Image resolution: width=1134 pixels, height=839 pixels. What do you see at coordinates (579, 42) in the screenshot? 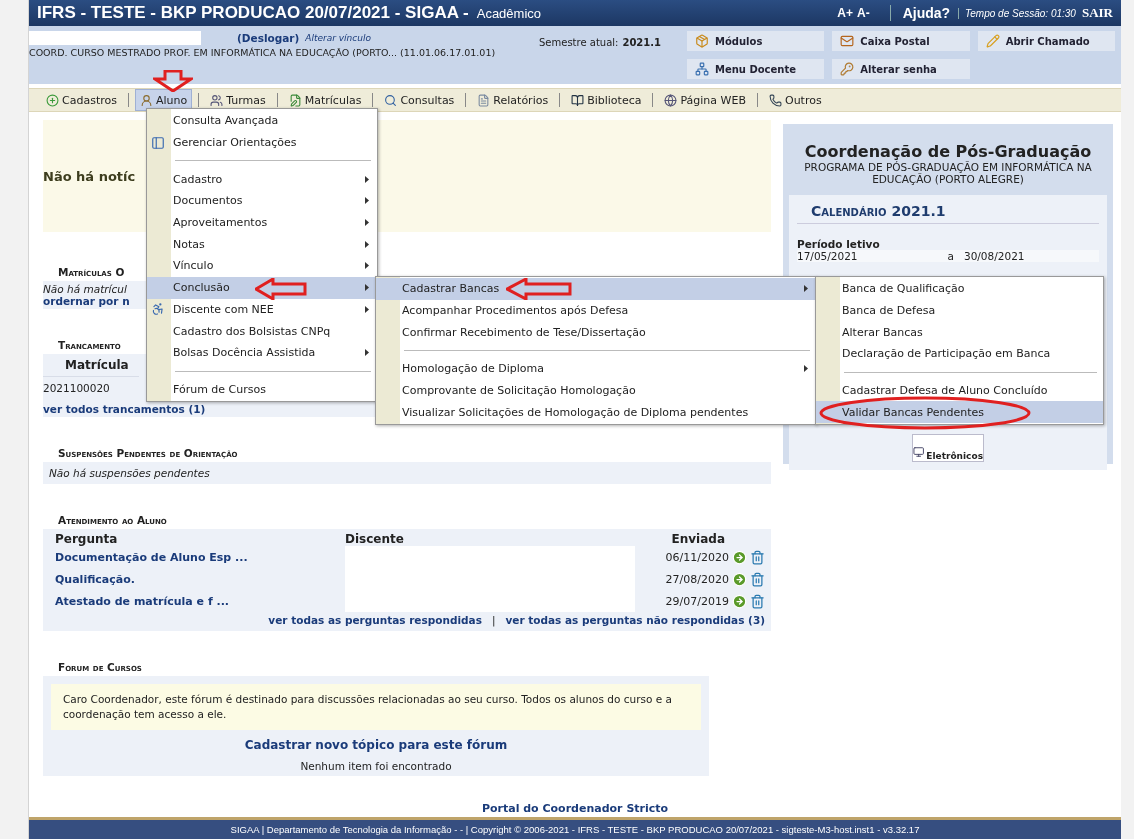
I see `semester-label: Semestre atual:` at bounding box center [579, 42].